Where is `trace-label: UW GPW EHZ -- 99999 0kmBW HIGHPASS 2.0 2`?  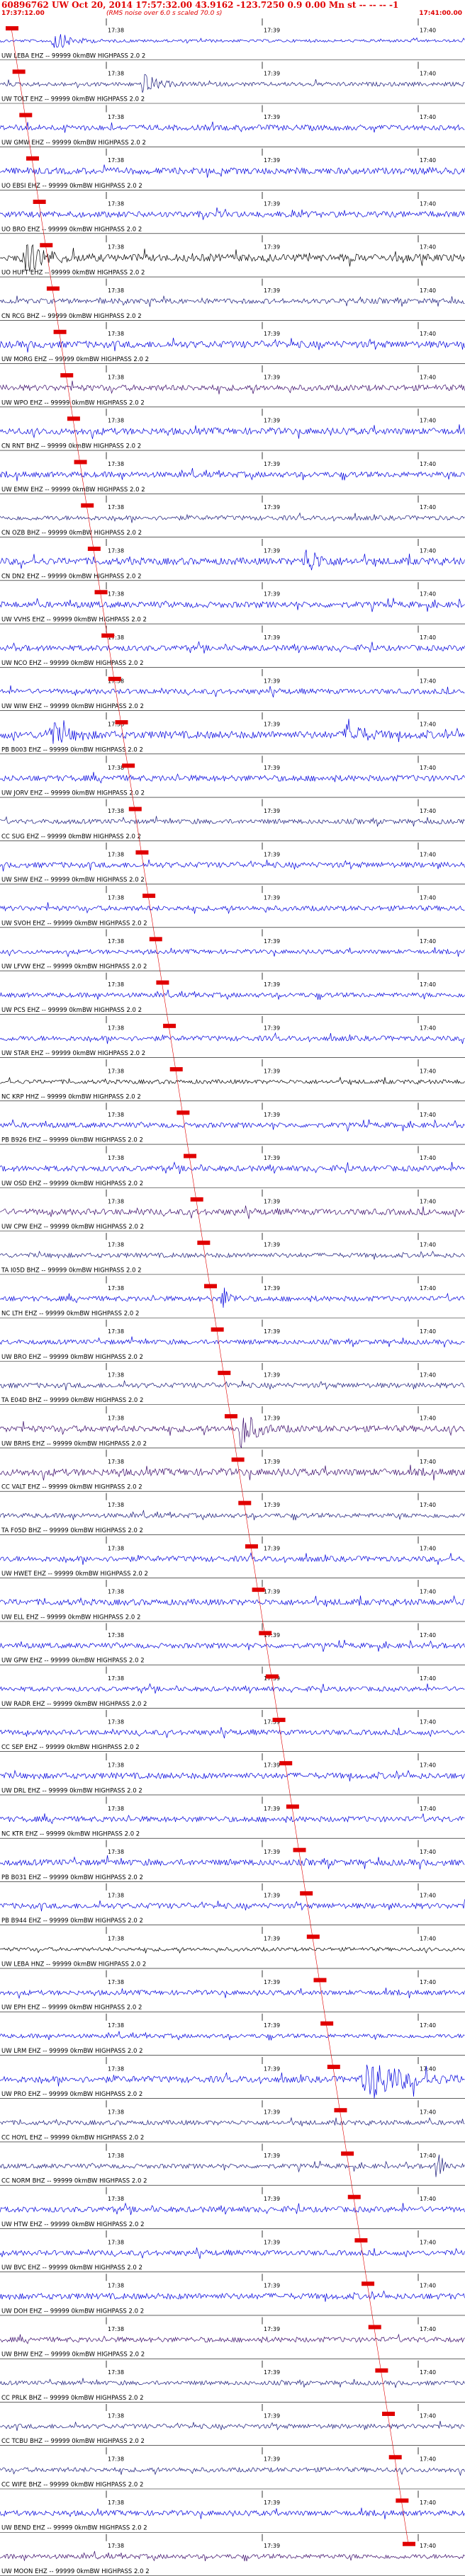 trace-label: UW GPW EHZ -- 99999 0kmBW HIGHPASS 2.0 2 is located at coordinates (73, 1662).